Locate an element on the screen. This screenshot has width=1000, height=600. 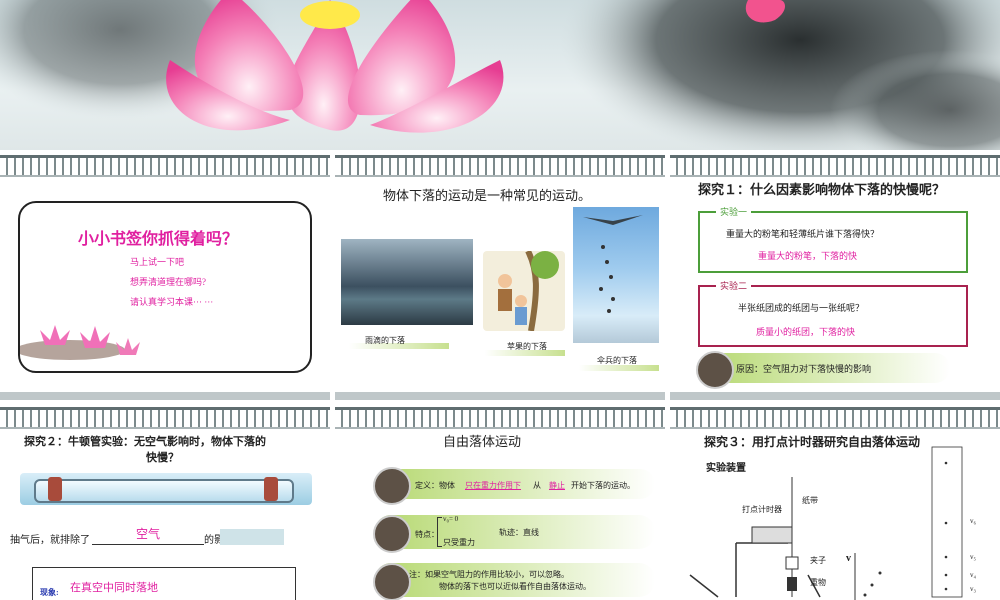
experiment-label: 实验二 is located at coordinates (734, 285).